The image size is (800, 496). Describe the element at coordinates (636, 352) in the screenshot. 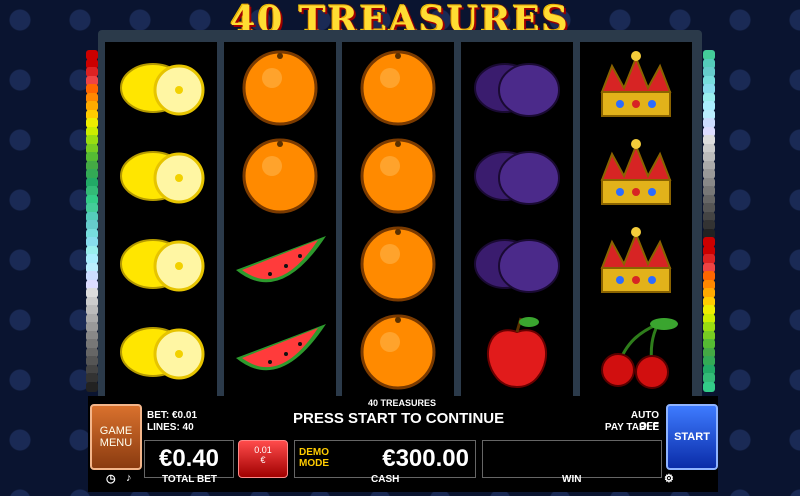

I see `cherries-symbol` at that location.